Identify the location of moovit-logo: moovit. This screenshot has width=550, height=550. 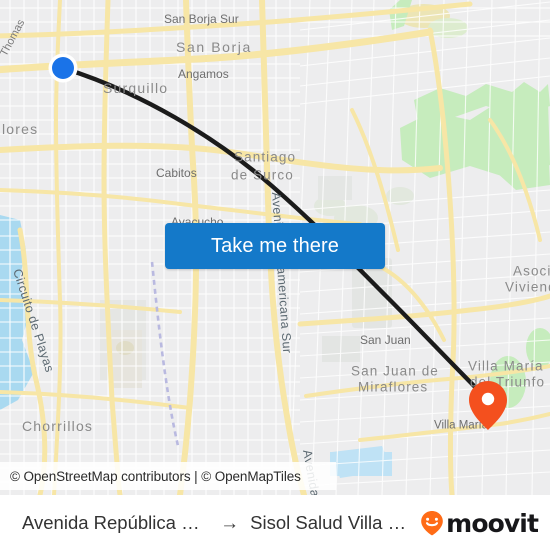
(485, 523).